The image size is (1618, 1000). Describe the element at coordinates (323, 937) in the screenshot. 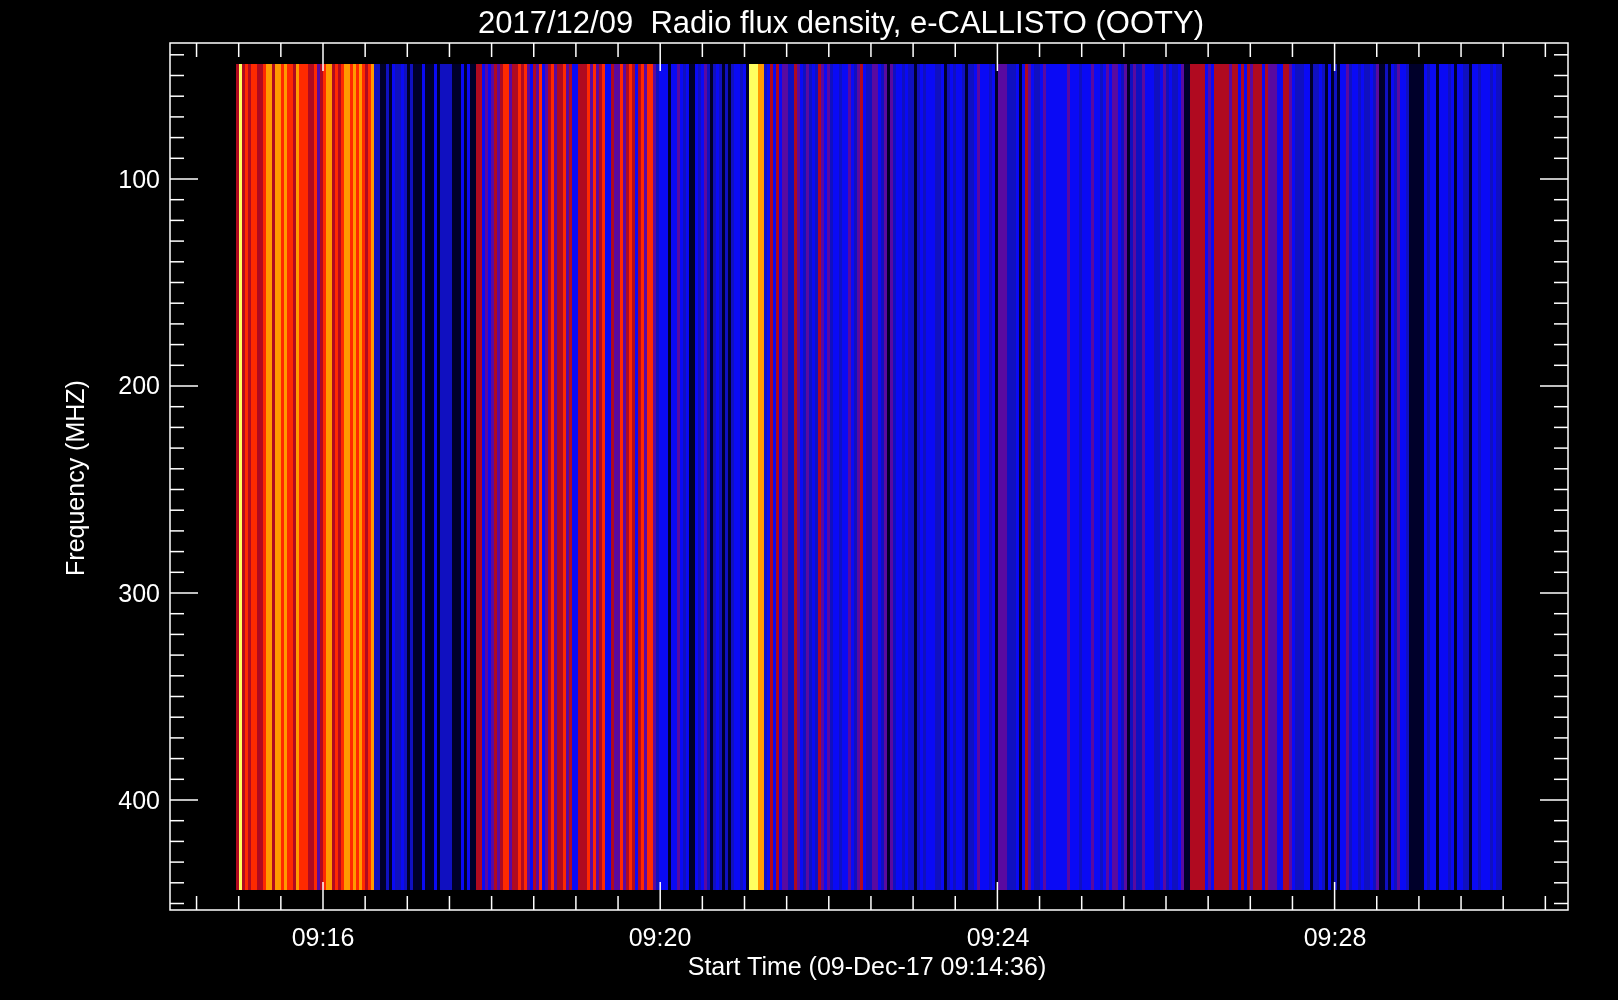

I see `x-tick-label: 09:16` at that location.